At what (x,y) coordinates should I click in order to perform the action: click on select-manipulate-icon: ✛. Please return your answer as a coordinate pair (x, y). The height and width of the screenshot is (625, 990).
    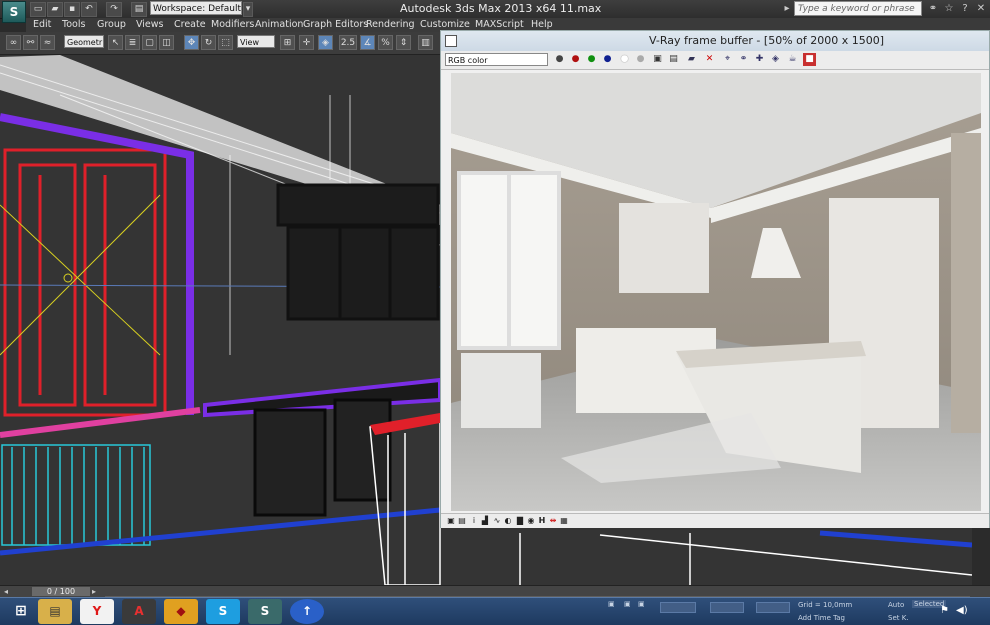
    Looking at the image, I should click on (306, 42).